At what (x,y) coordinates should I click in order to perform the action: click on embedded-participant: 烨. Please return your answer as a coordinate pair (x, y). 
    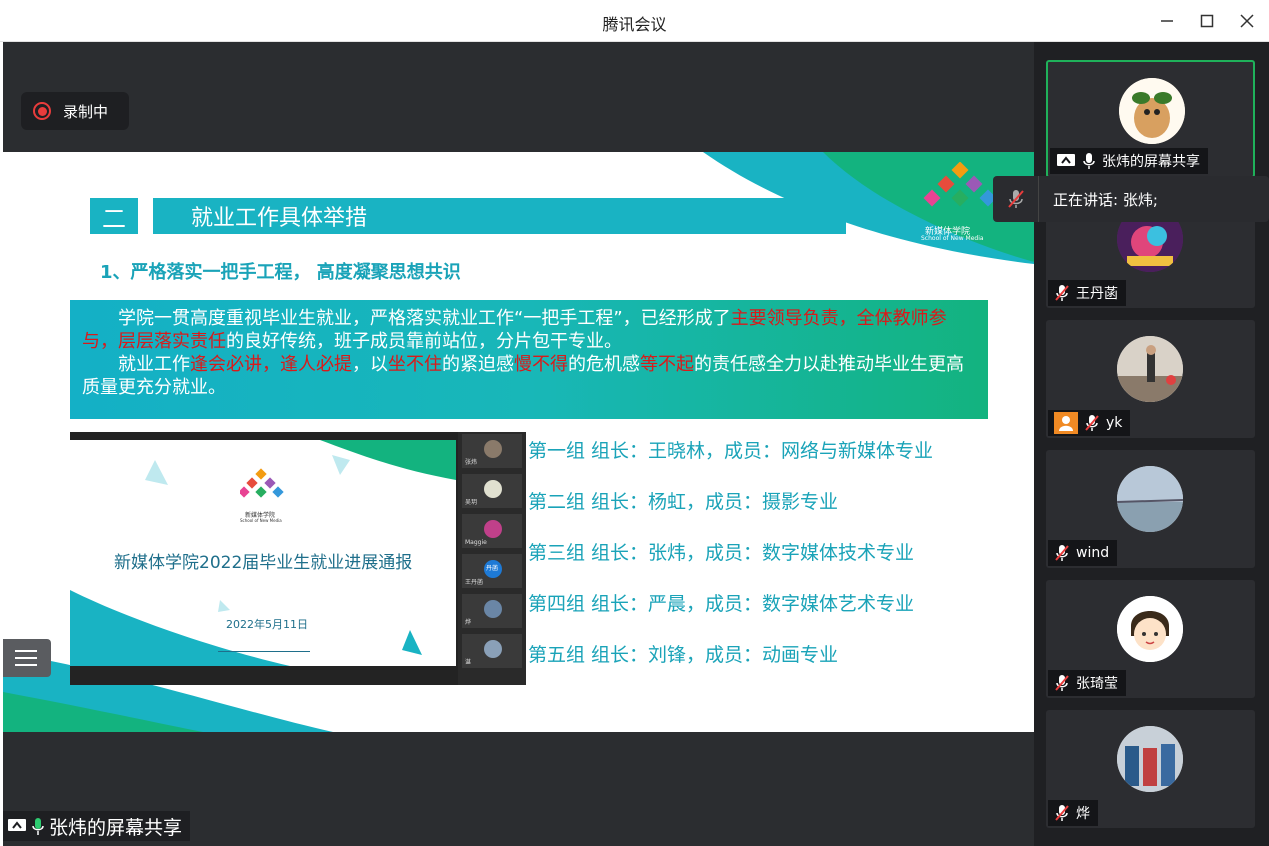
    Looking at the image, I should click on (492, 611).